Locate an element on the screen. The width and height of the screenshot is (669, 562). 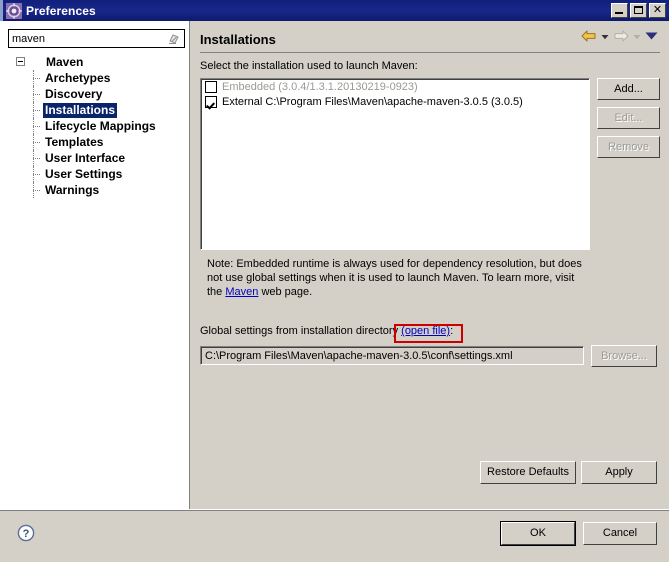
sidebar-item-label: Archetypes is located at coordinates (78, 77).